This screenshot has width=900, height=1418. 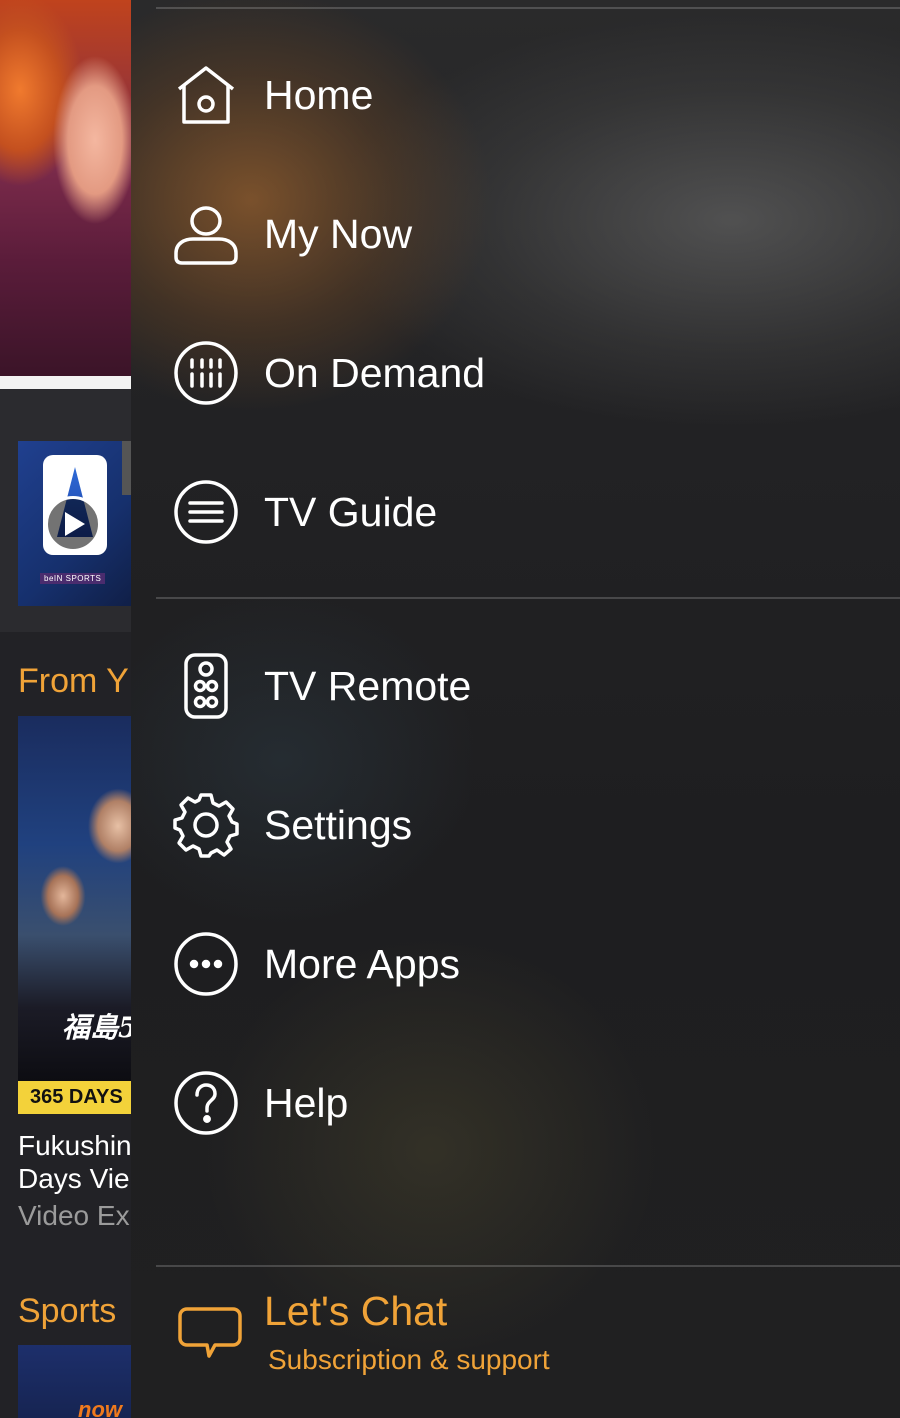 I want to click on user-icon, so click(x=206, y=234).